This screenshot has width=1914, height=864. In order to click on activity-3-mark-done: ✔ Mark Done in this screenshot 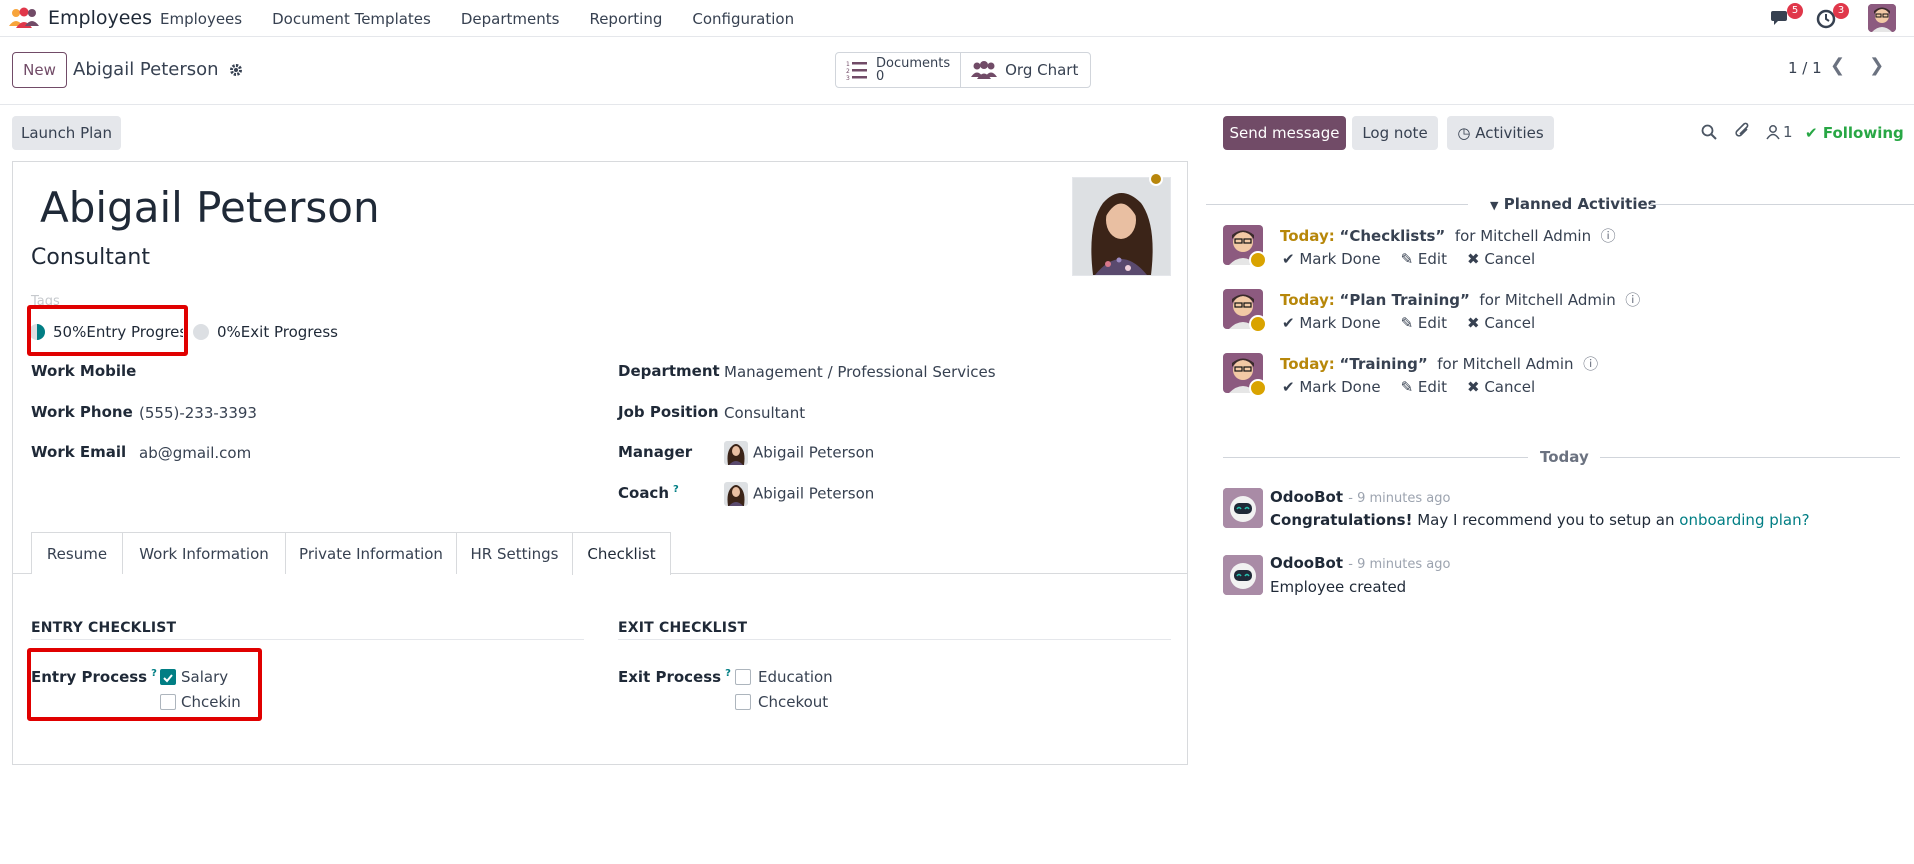, I will do `click(1331, 387)`.